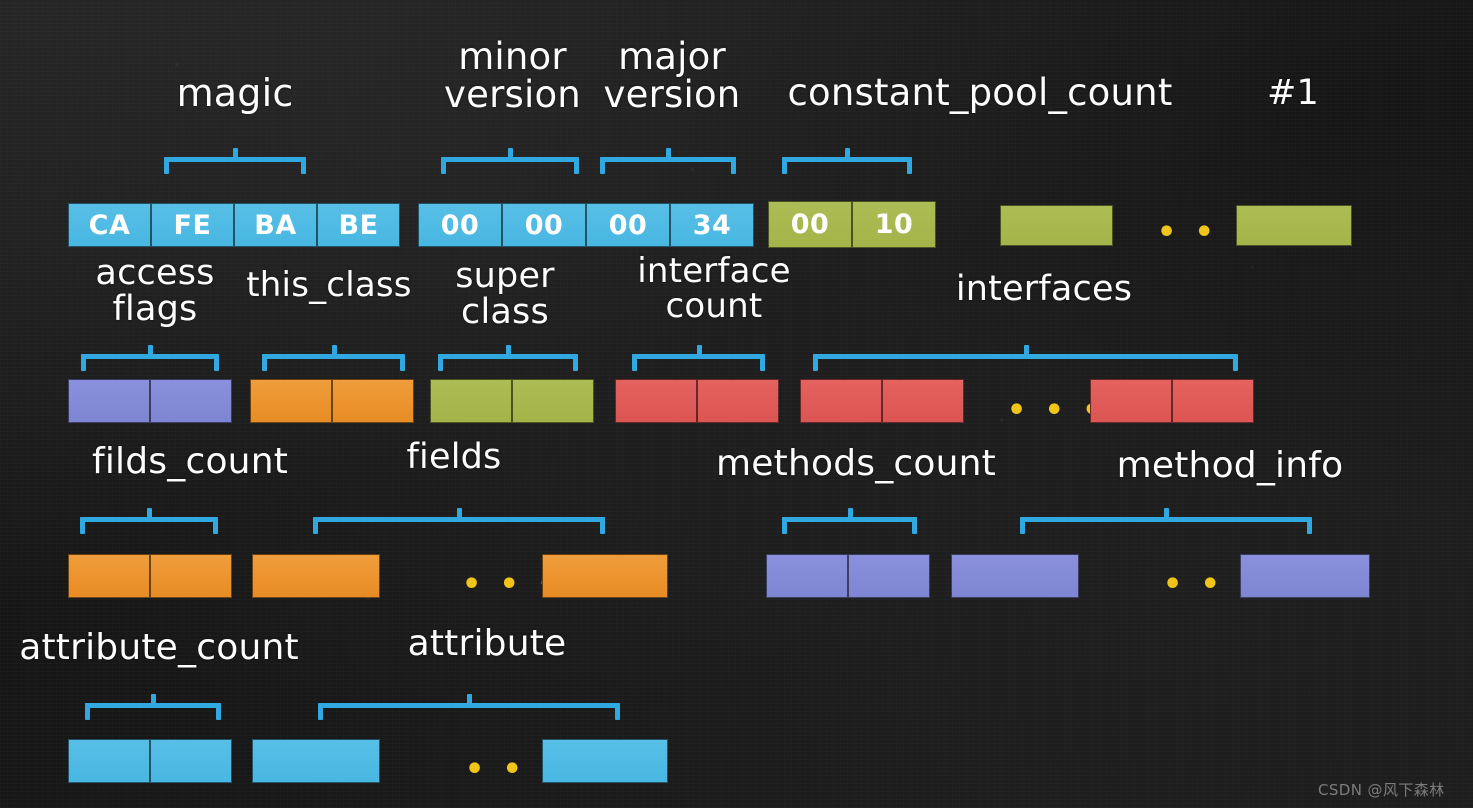 Image resolution: width=1473 pixels, height=808 pixels. Describe the element at coordinates (358, 225) in the screenshot. I see `byte-cell: BE` at that location.